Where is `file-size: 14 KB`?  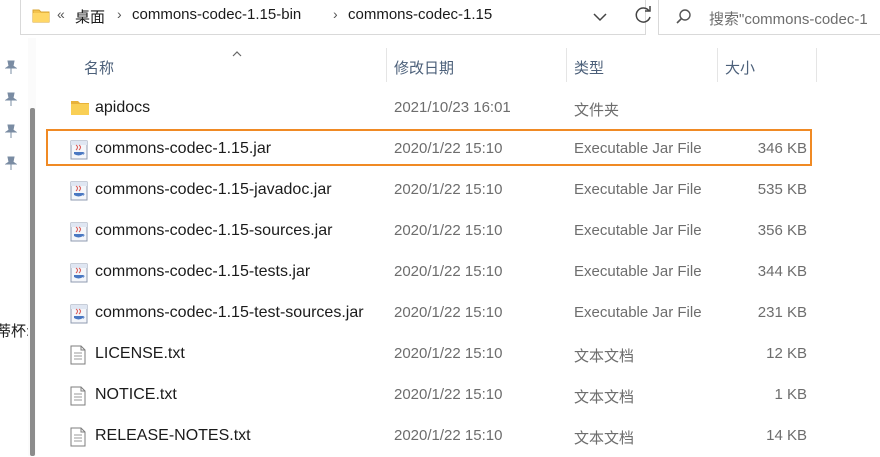
file-size: 14 KB is located at coordinates (786, 435).